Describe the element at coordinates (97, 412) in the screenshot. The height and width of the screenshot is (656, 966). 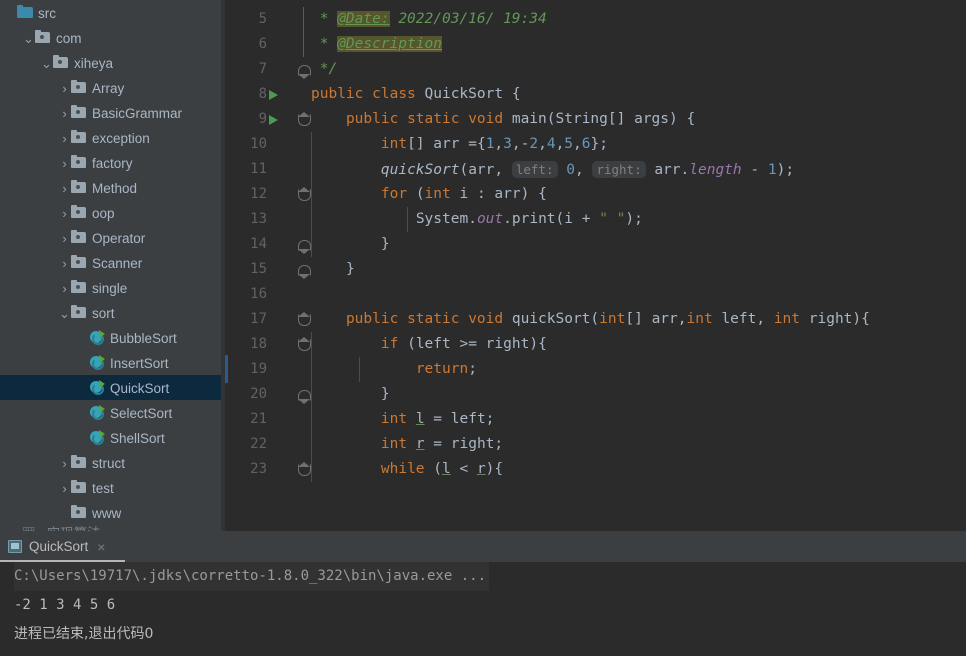
I see `java-class-icon` at that location.